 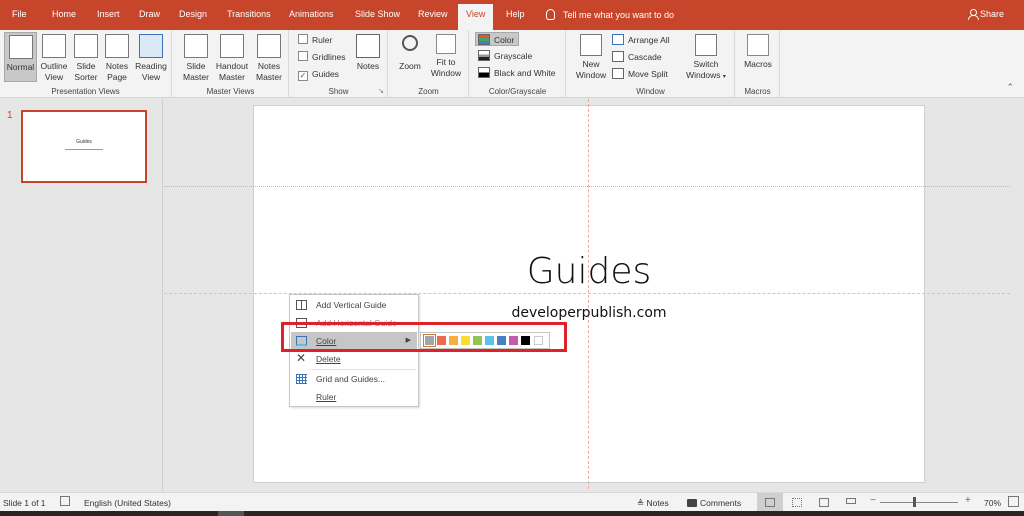 What do you see at coordinates (446, 55) in the screenshot?
I see `fit-to-window-button: Fit to Window` at bounding box center [446, 55].